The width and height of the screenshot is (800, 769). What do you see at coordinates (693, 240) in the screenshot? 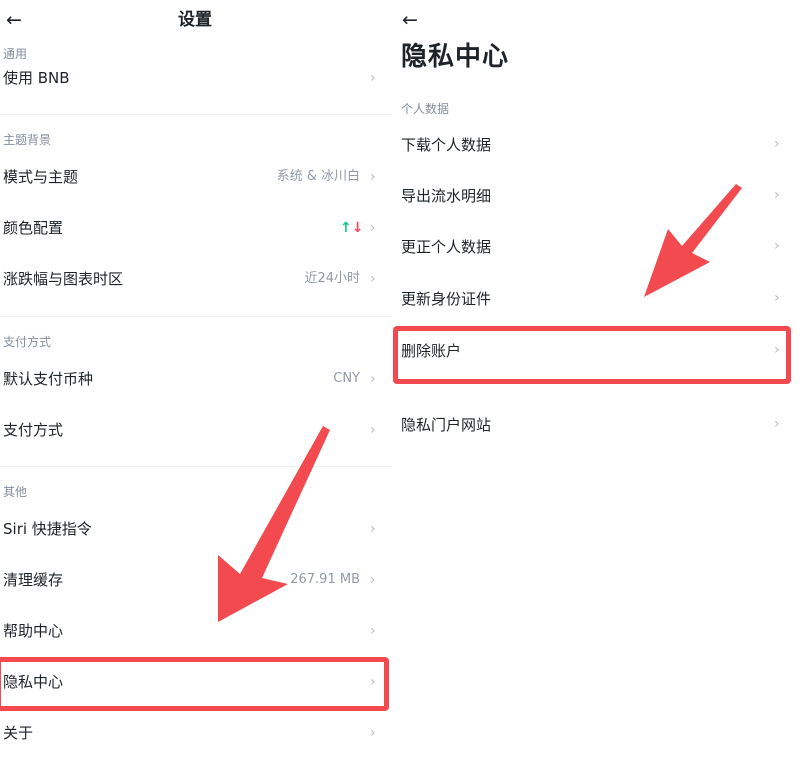
I see `pointer-arrow-icon` at bounding box center [693, 240].